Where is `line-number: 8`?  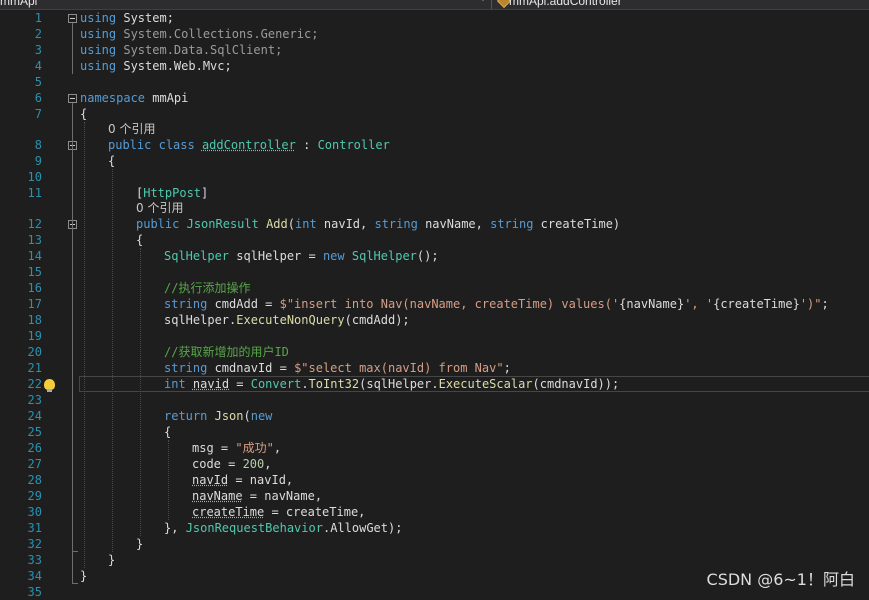
line-number: 8 is located at coordinates (38, 145).